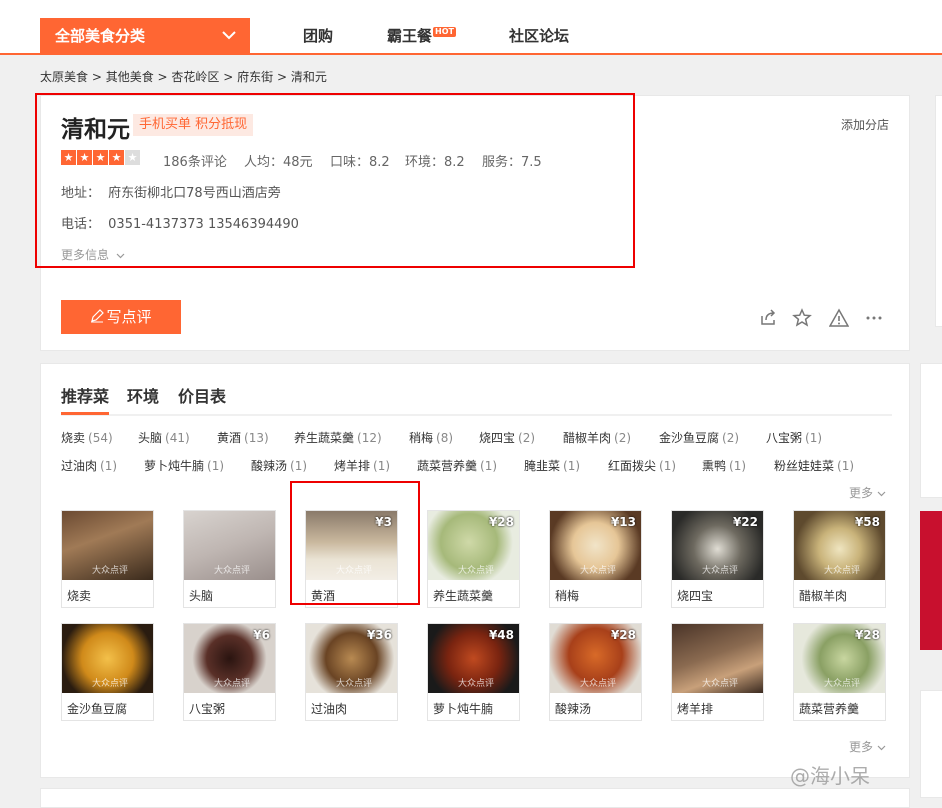  I want to click on dish-card: 大众点评 烧卖, so click(107, 559).